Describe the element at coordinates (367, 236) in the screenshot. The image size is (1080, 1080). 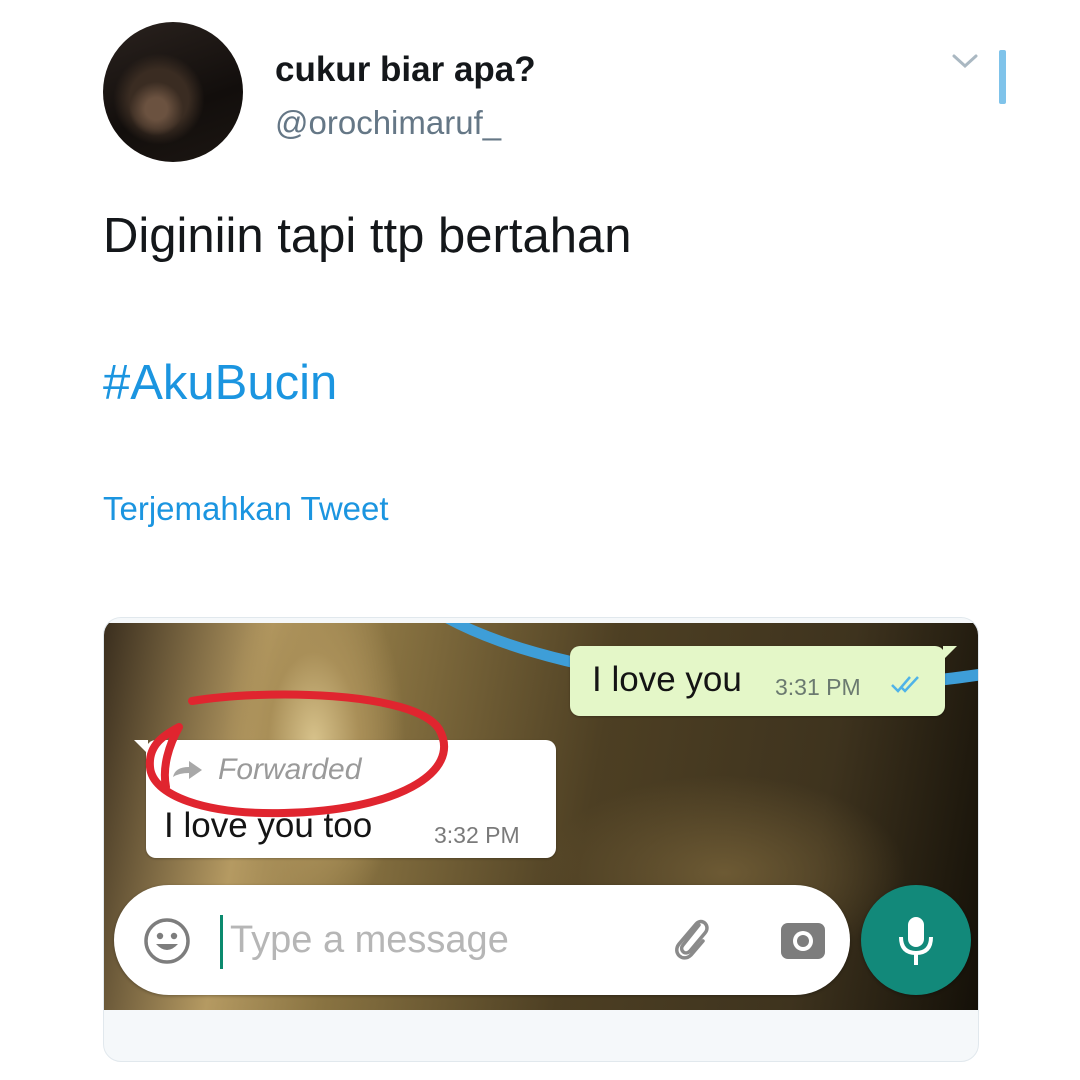
I see `tweet-text: Diginiin tapi ttp bertahan` at that location.